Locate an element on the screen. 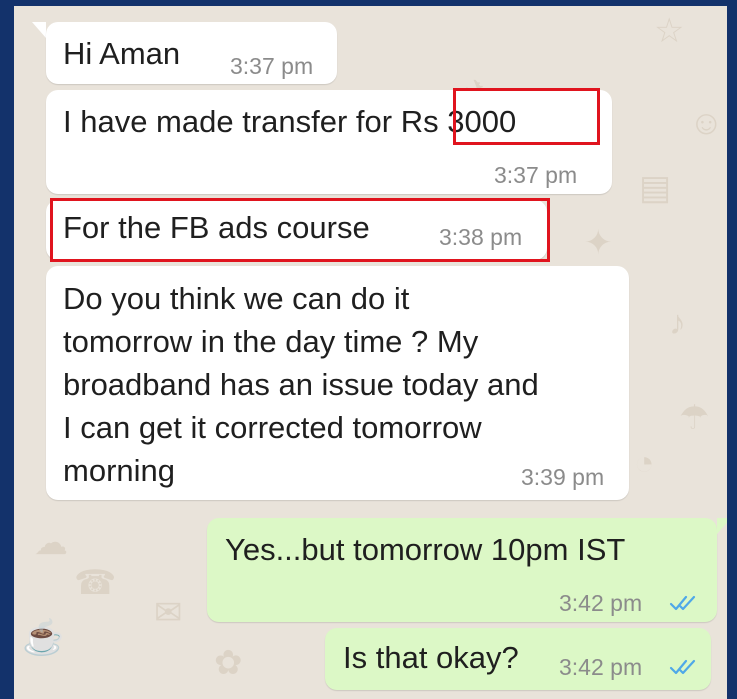 Image resolution: width=737 pixels, height=699 pixels. message-text-line: Do you think we can do it is located at coordinates (236, 298).